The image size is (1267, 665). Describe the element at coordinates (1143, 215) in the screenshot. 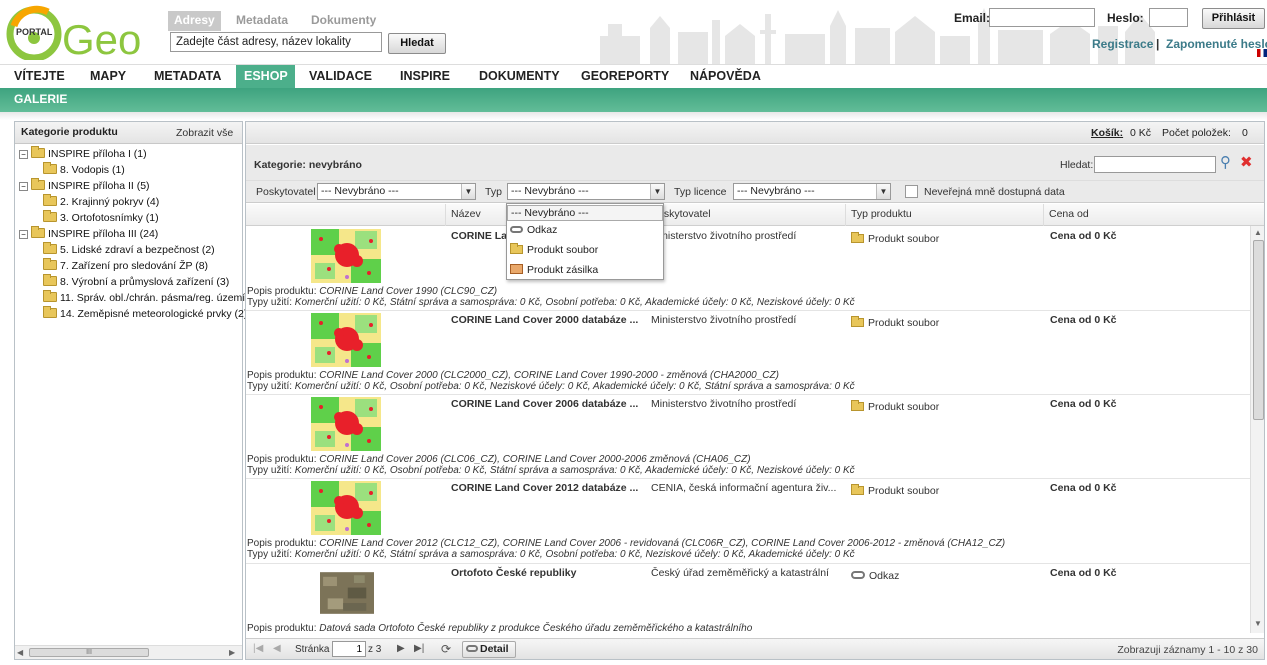

I see `column-header-price: Cena od` at that location.